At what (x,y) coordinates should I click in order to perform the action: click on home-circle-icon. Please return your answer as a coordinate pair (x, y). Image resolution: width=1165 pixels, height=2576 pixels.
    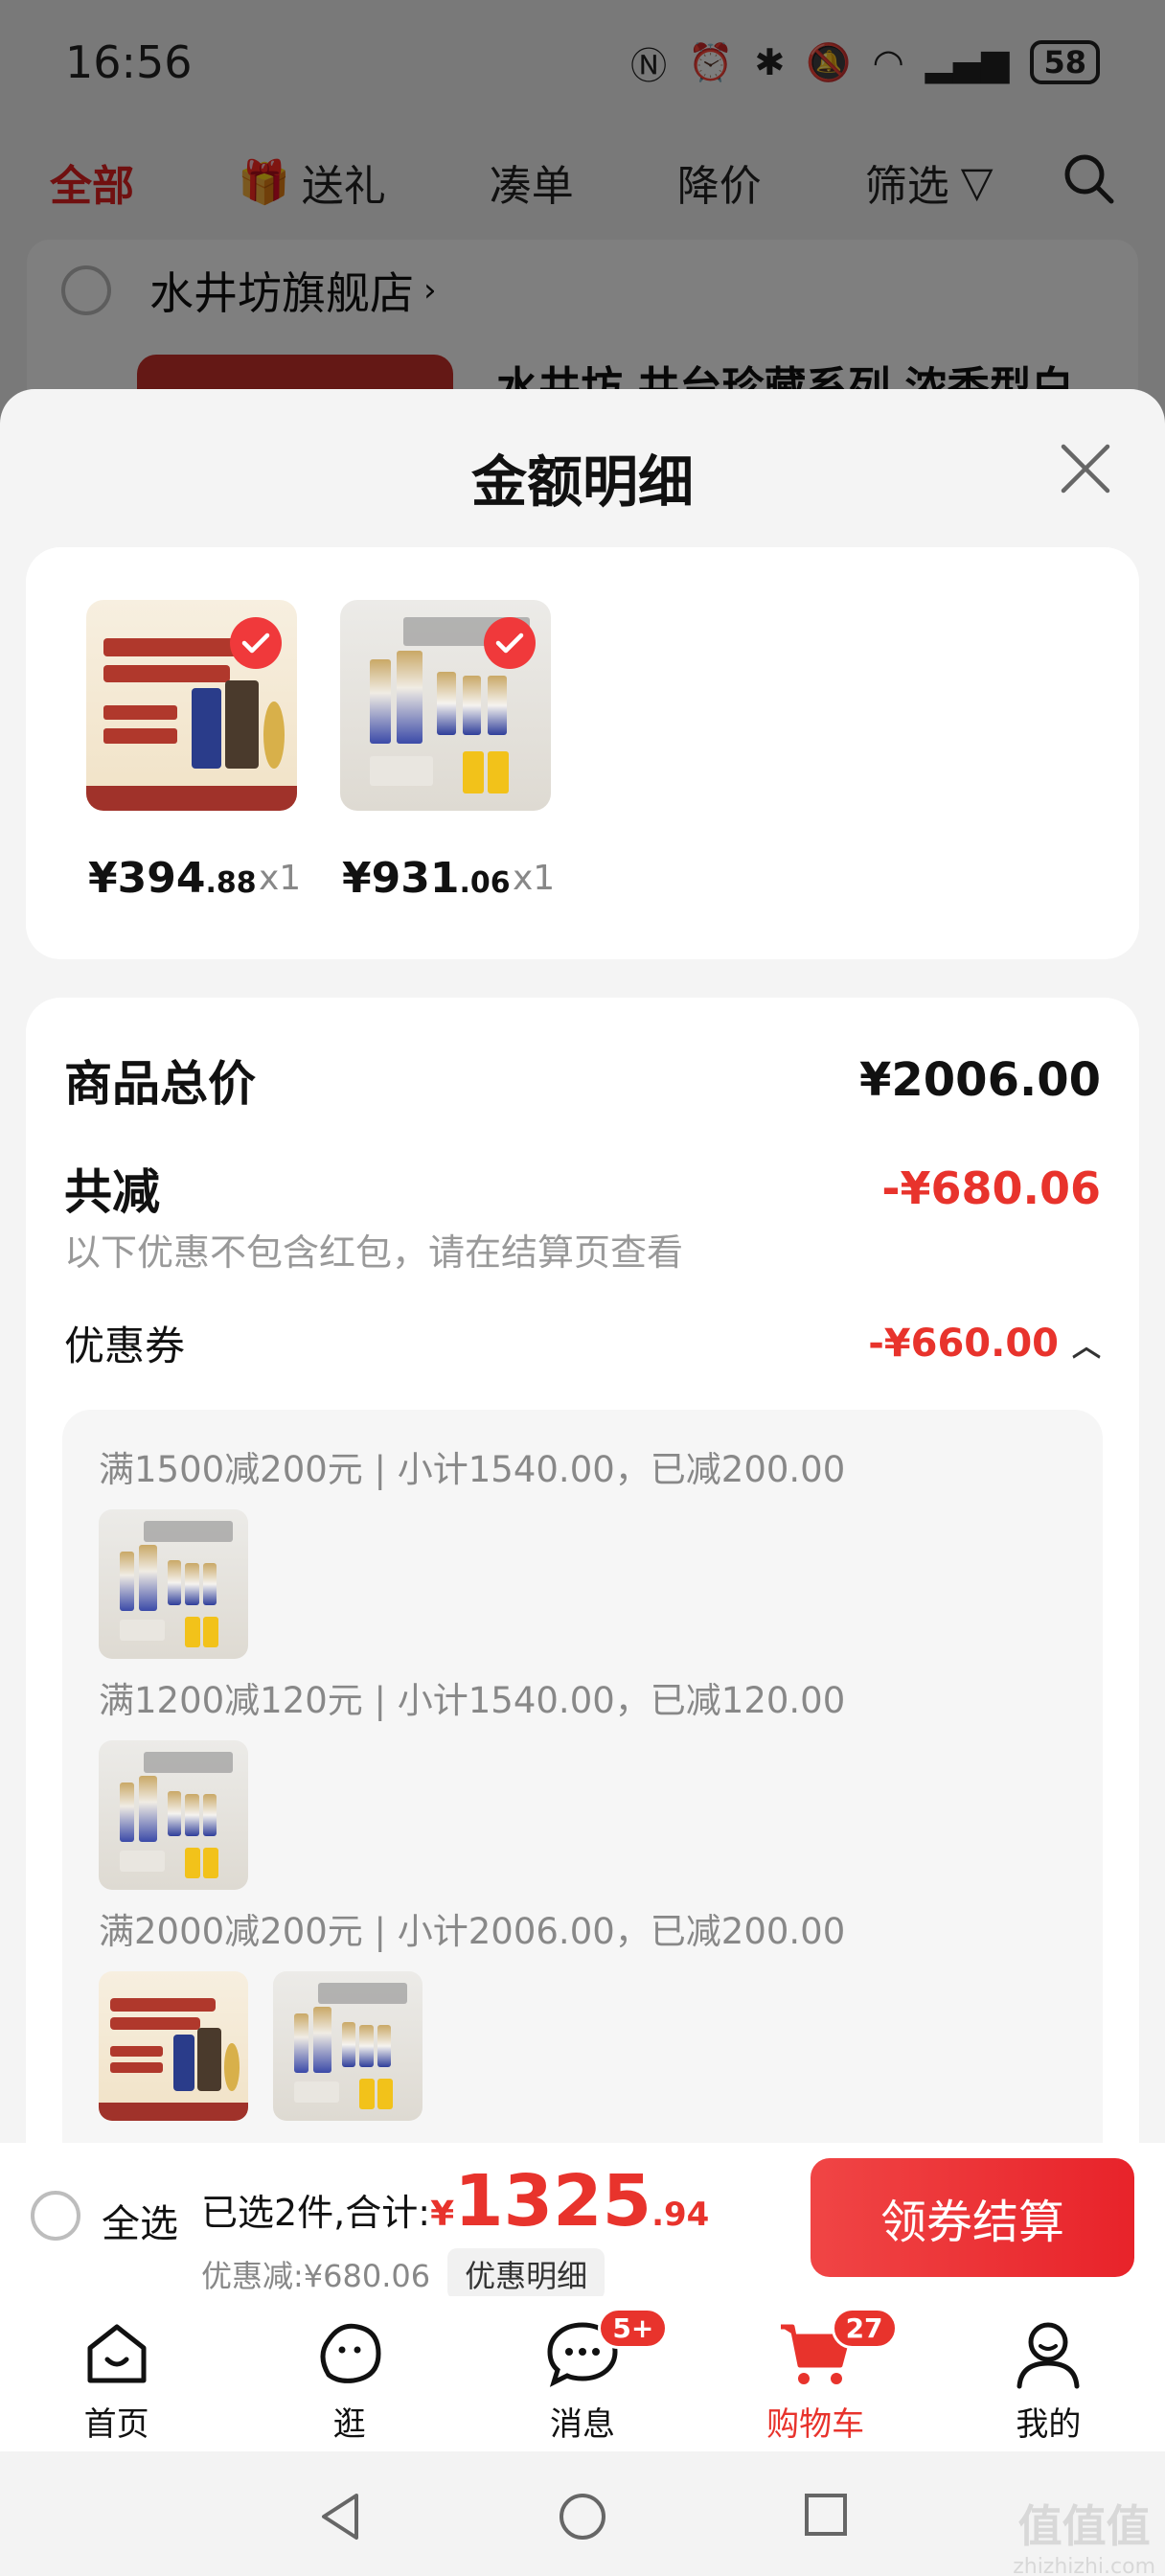
    Looking at the image, I should click on (582, 2516).